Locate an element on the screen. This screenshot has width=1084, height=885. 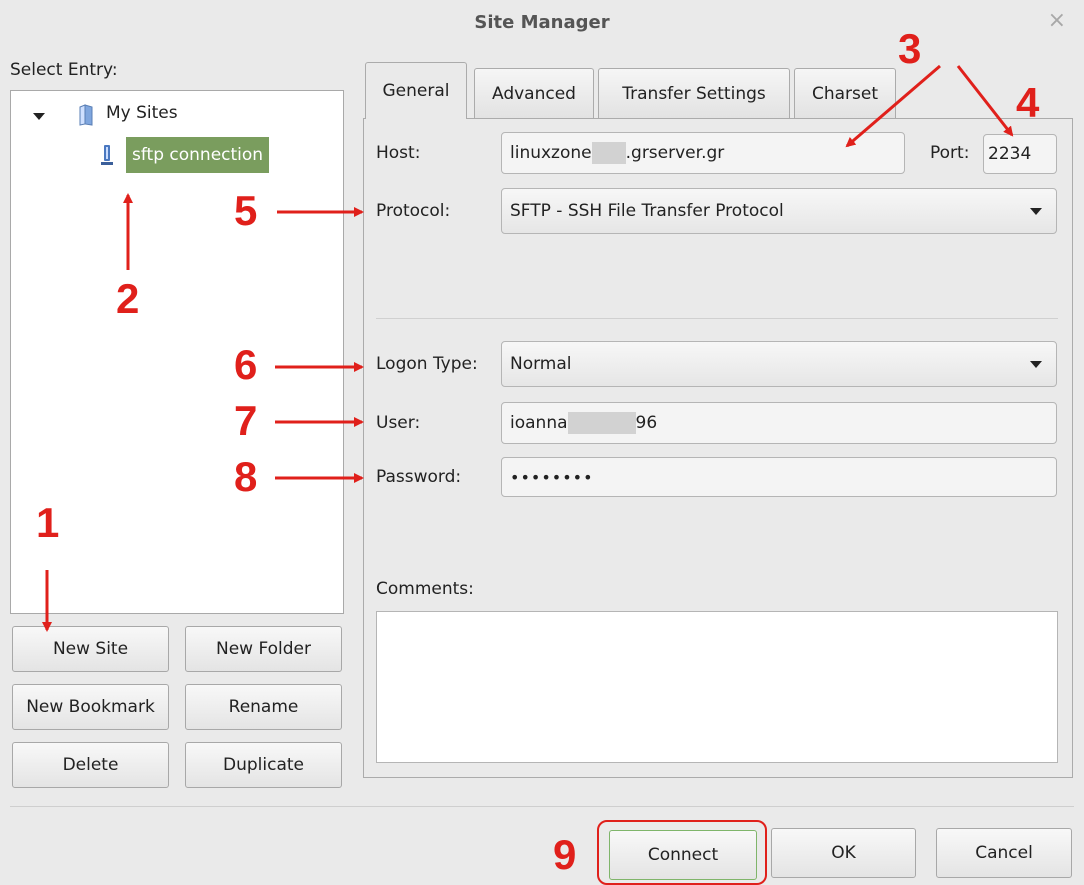
window-title: Site Manager is located at coordinates (542, 22).